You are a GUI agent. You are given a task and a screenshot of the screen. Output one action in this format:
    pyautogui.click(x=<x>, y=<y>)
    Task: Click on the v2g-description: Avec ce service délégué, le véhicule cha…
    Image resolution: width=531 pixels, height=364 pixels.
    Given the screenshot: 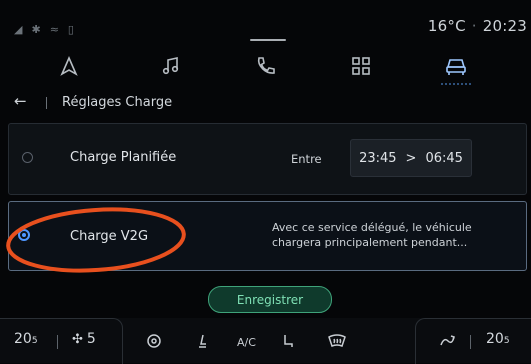 What is the action you would take?
    pyautogui.click(x=392, y=235)
    